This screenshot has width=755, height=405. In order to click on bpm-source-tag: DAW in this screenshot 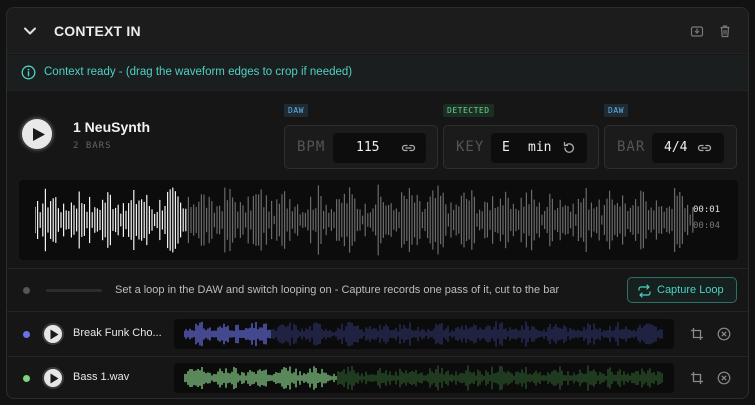, I will do `click(296, 110)`.